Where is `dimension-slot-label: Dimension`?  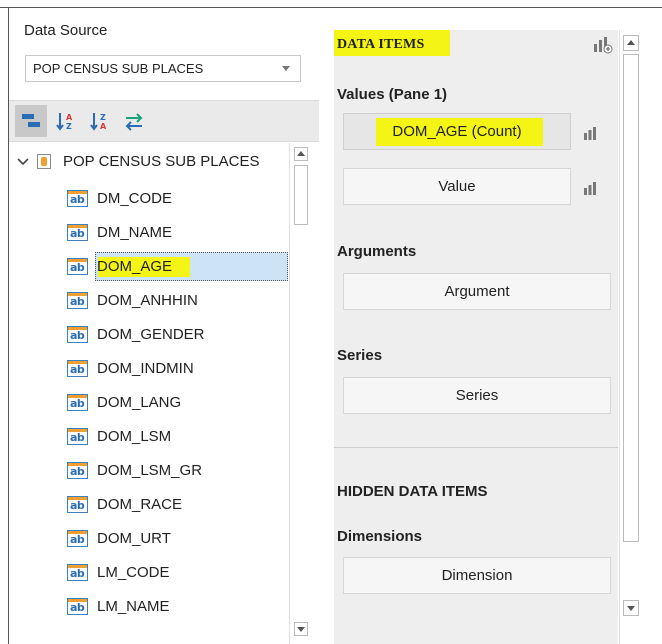 dimension-slot-label: Dimension is located at coordinates (477, 575).